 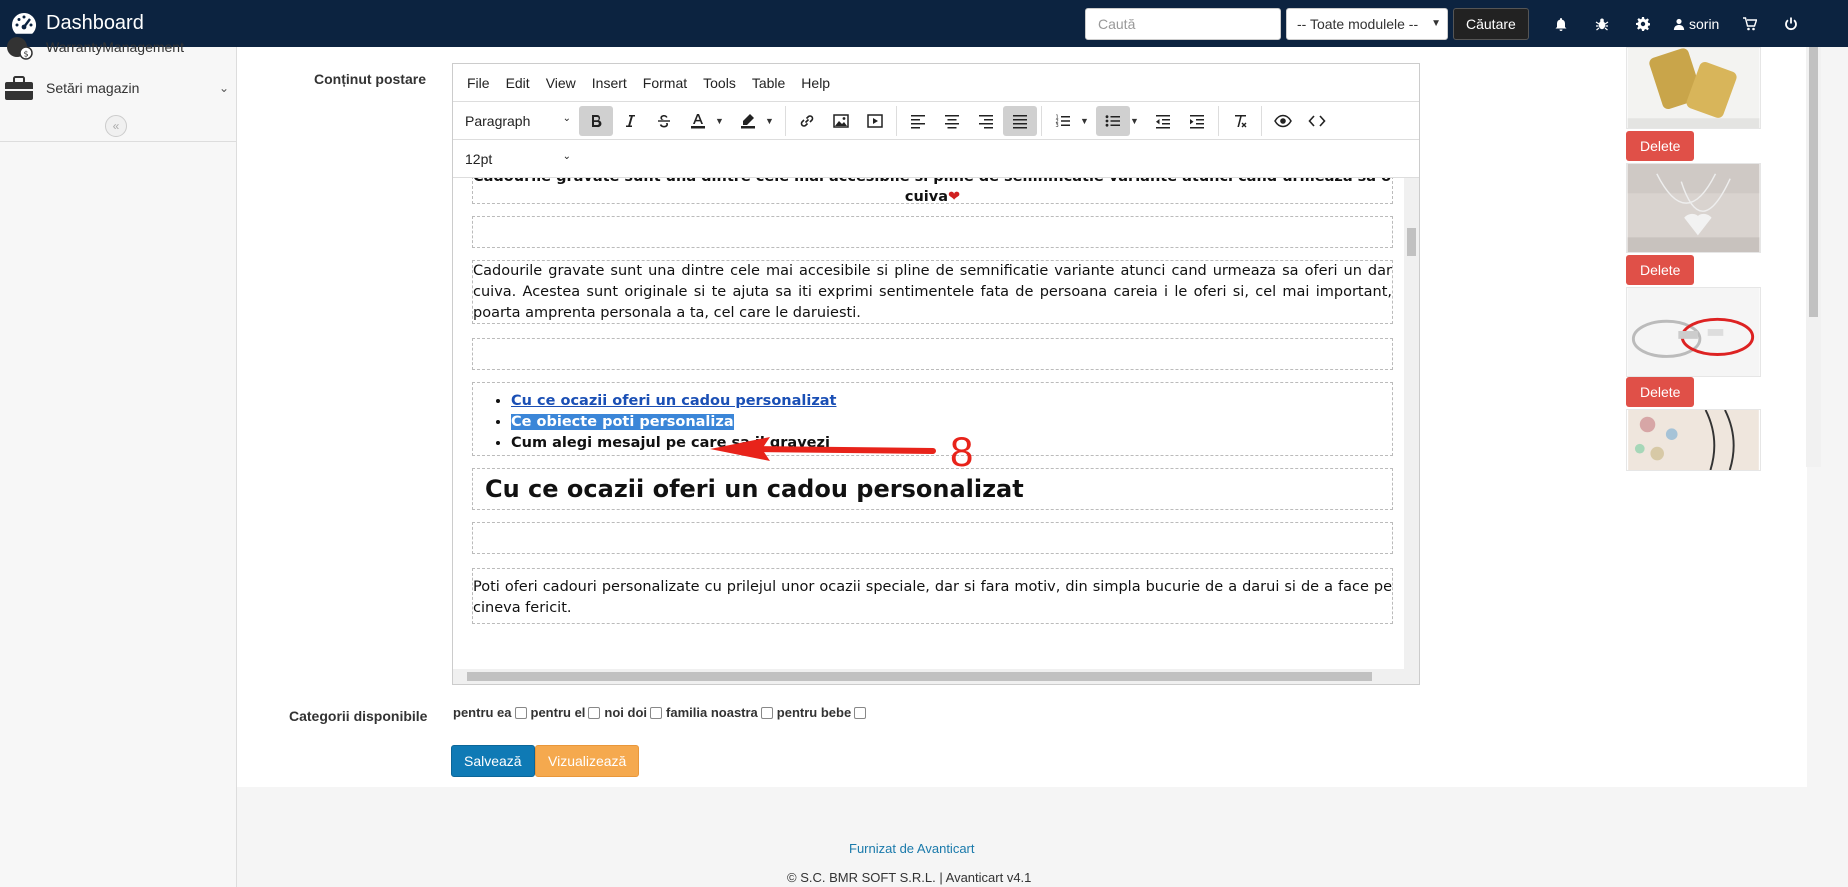 I want to click on bullet-list-button, so click(x=1113, y=120).